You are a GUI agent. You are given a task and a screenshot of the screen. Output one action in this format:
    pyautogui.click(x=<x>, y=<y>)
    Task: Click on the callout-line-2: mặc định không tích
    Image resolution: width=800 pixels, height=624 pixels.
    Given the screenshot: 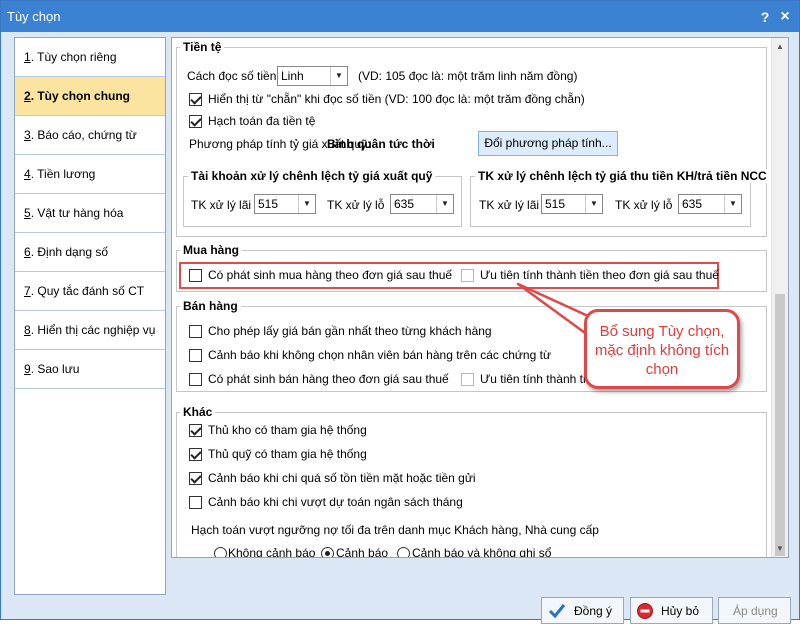 What is the action you would take?
    pyautogui.click(x=662, y=350)
    